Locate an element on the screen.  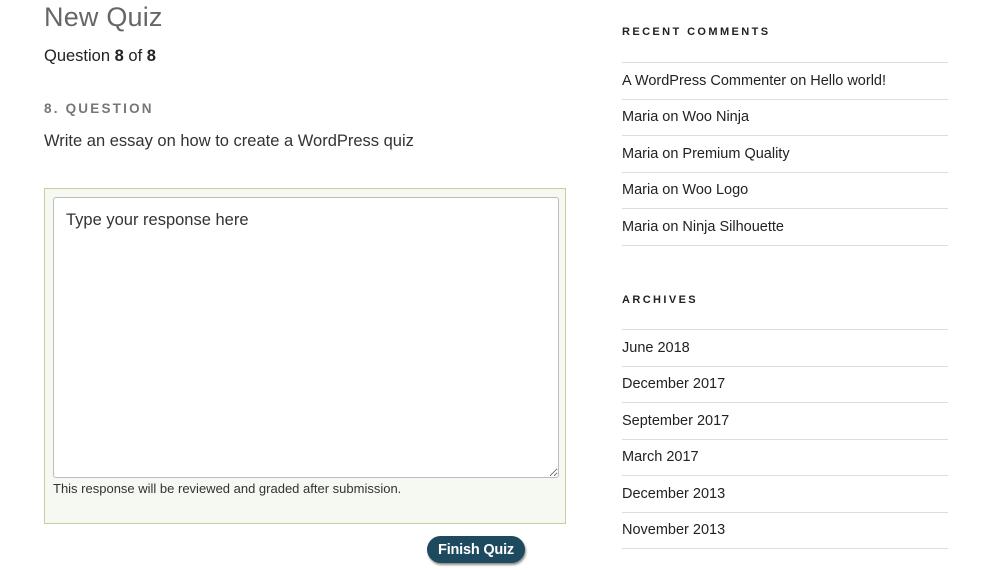
archive-item: March 2017 is located at coordinates (785, 458).